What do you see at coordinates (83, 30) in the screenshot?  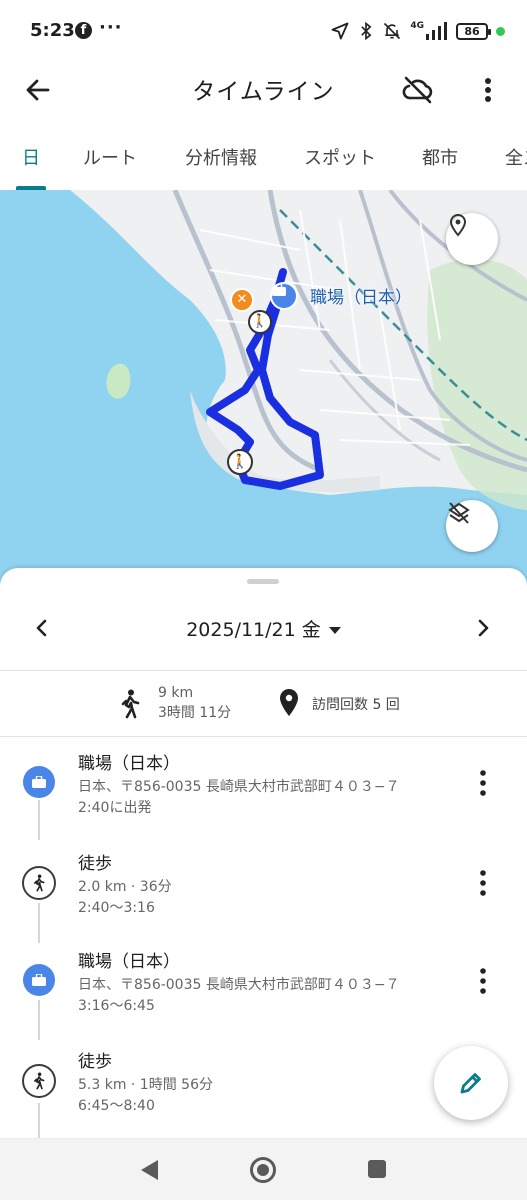 I see `facebook-icon: f` at bounding box center [83, 30].